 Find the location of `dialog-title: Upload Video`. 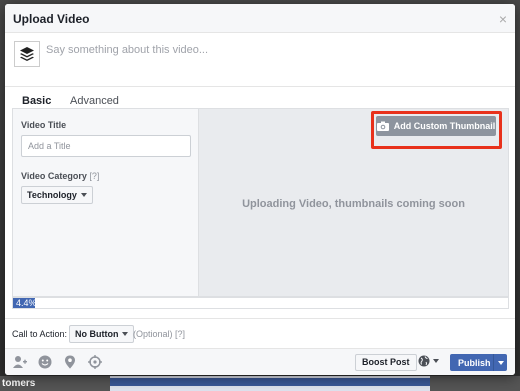

dialog-title: Upload Video is located at coordinates (51, 19).